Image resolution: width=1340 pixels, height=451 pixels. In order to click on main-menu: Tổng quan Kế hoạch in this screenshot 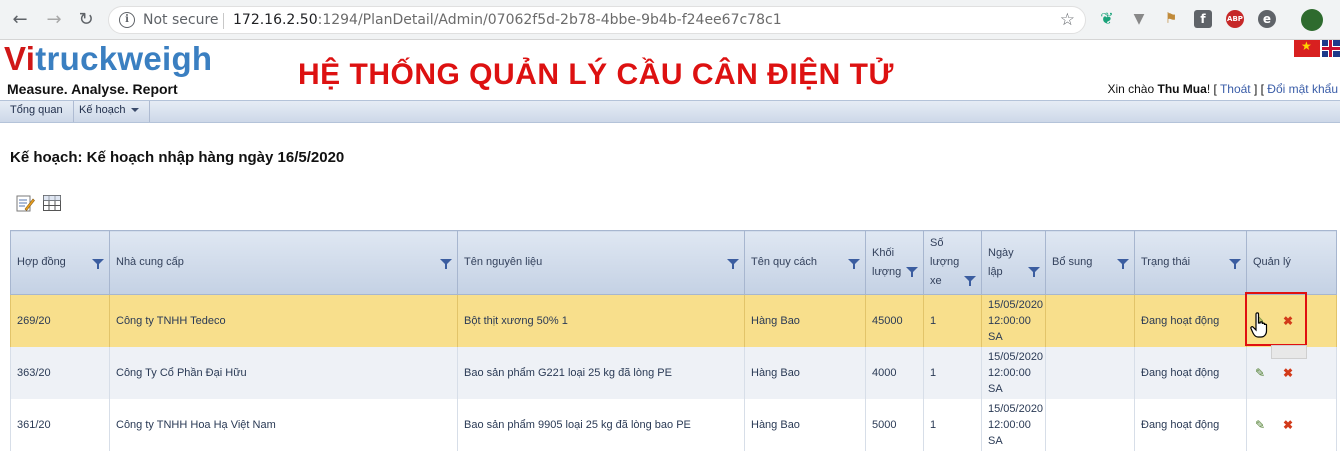, I will do `click(670, 111)`.